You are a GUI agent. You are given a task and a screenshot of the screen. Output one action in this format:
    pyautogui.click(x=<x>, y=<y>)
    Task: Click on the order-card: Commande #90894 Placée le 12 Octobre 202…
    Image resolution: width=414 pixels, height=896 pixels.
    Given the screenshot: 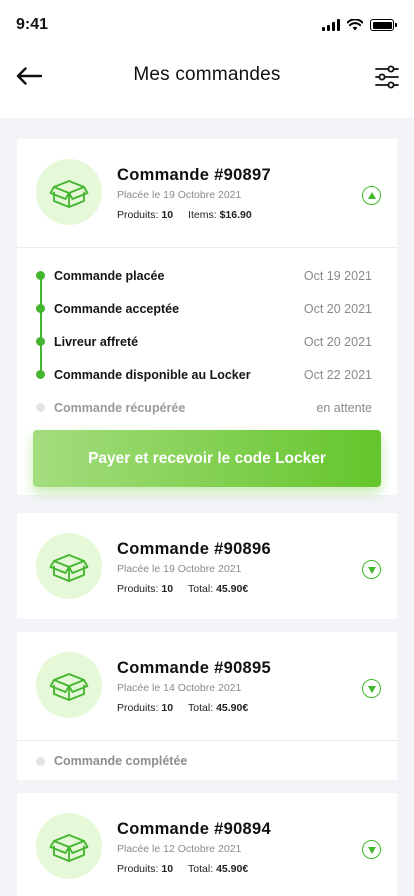 What is the action you would take?
    pyautogui.click(x=207, y=844)
    